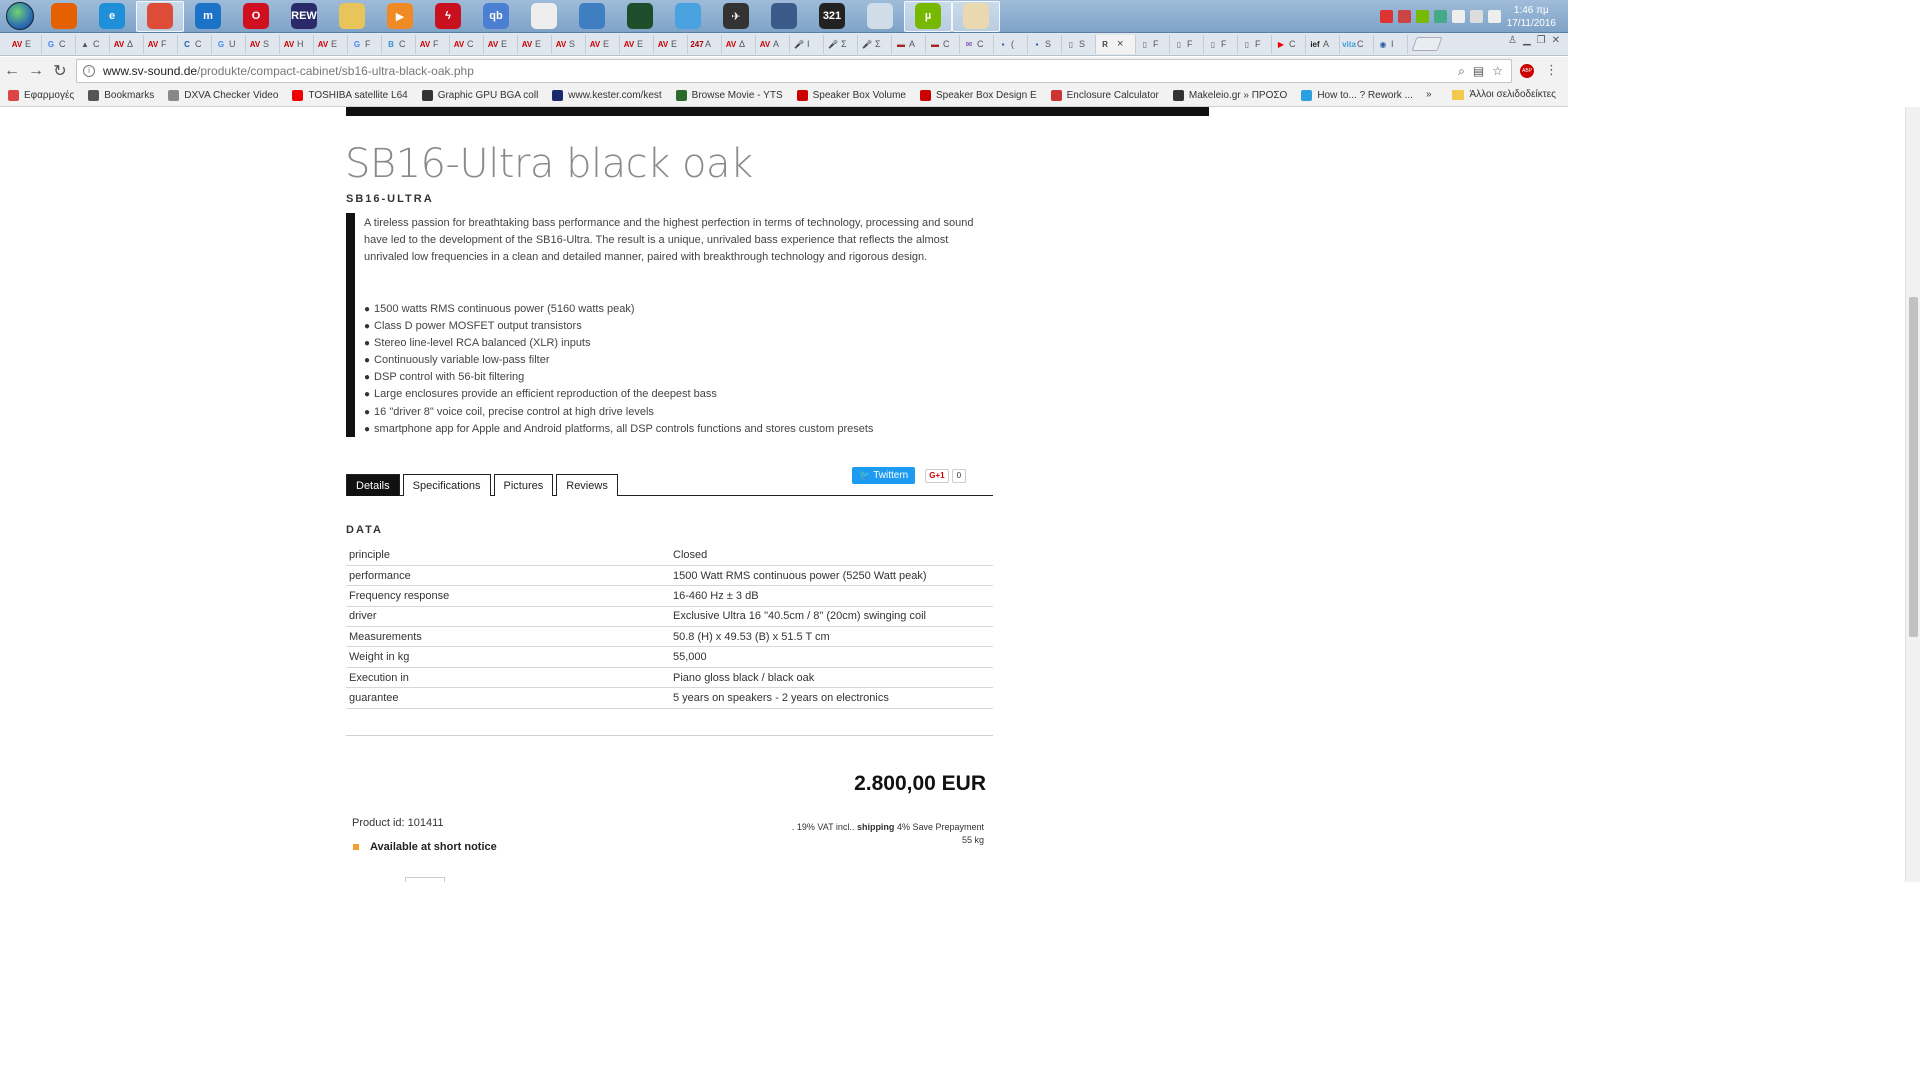  What do you see at coordinates (1386, 16) in the screenshot?
I see `tray-flash-icon` at bounding box center [1386, 16].